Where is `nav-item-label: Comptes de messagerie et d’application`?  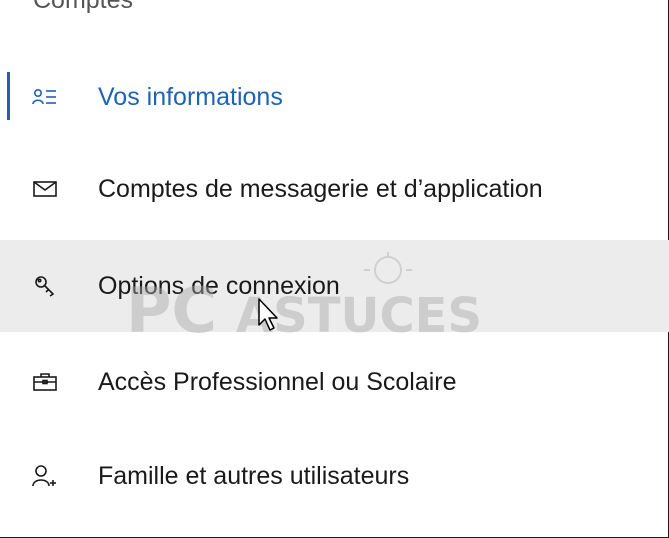
nav-item-label: Comptes de messagerie et d’application is located at coordinates (320, 188).